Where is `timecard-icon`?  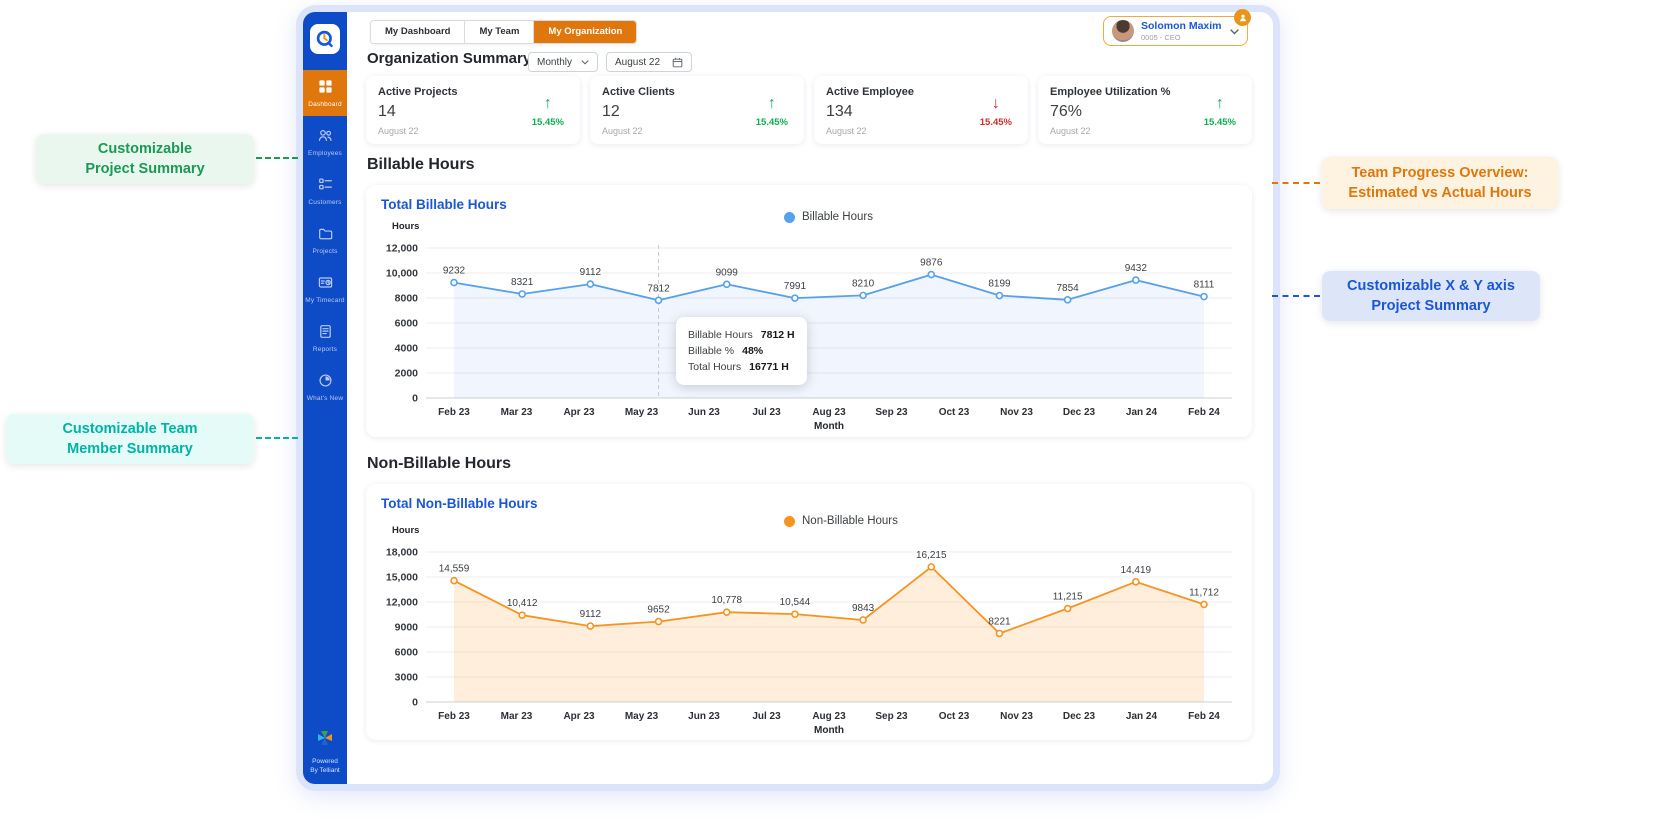 timecard-icon is located at coordinates (325, 285).